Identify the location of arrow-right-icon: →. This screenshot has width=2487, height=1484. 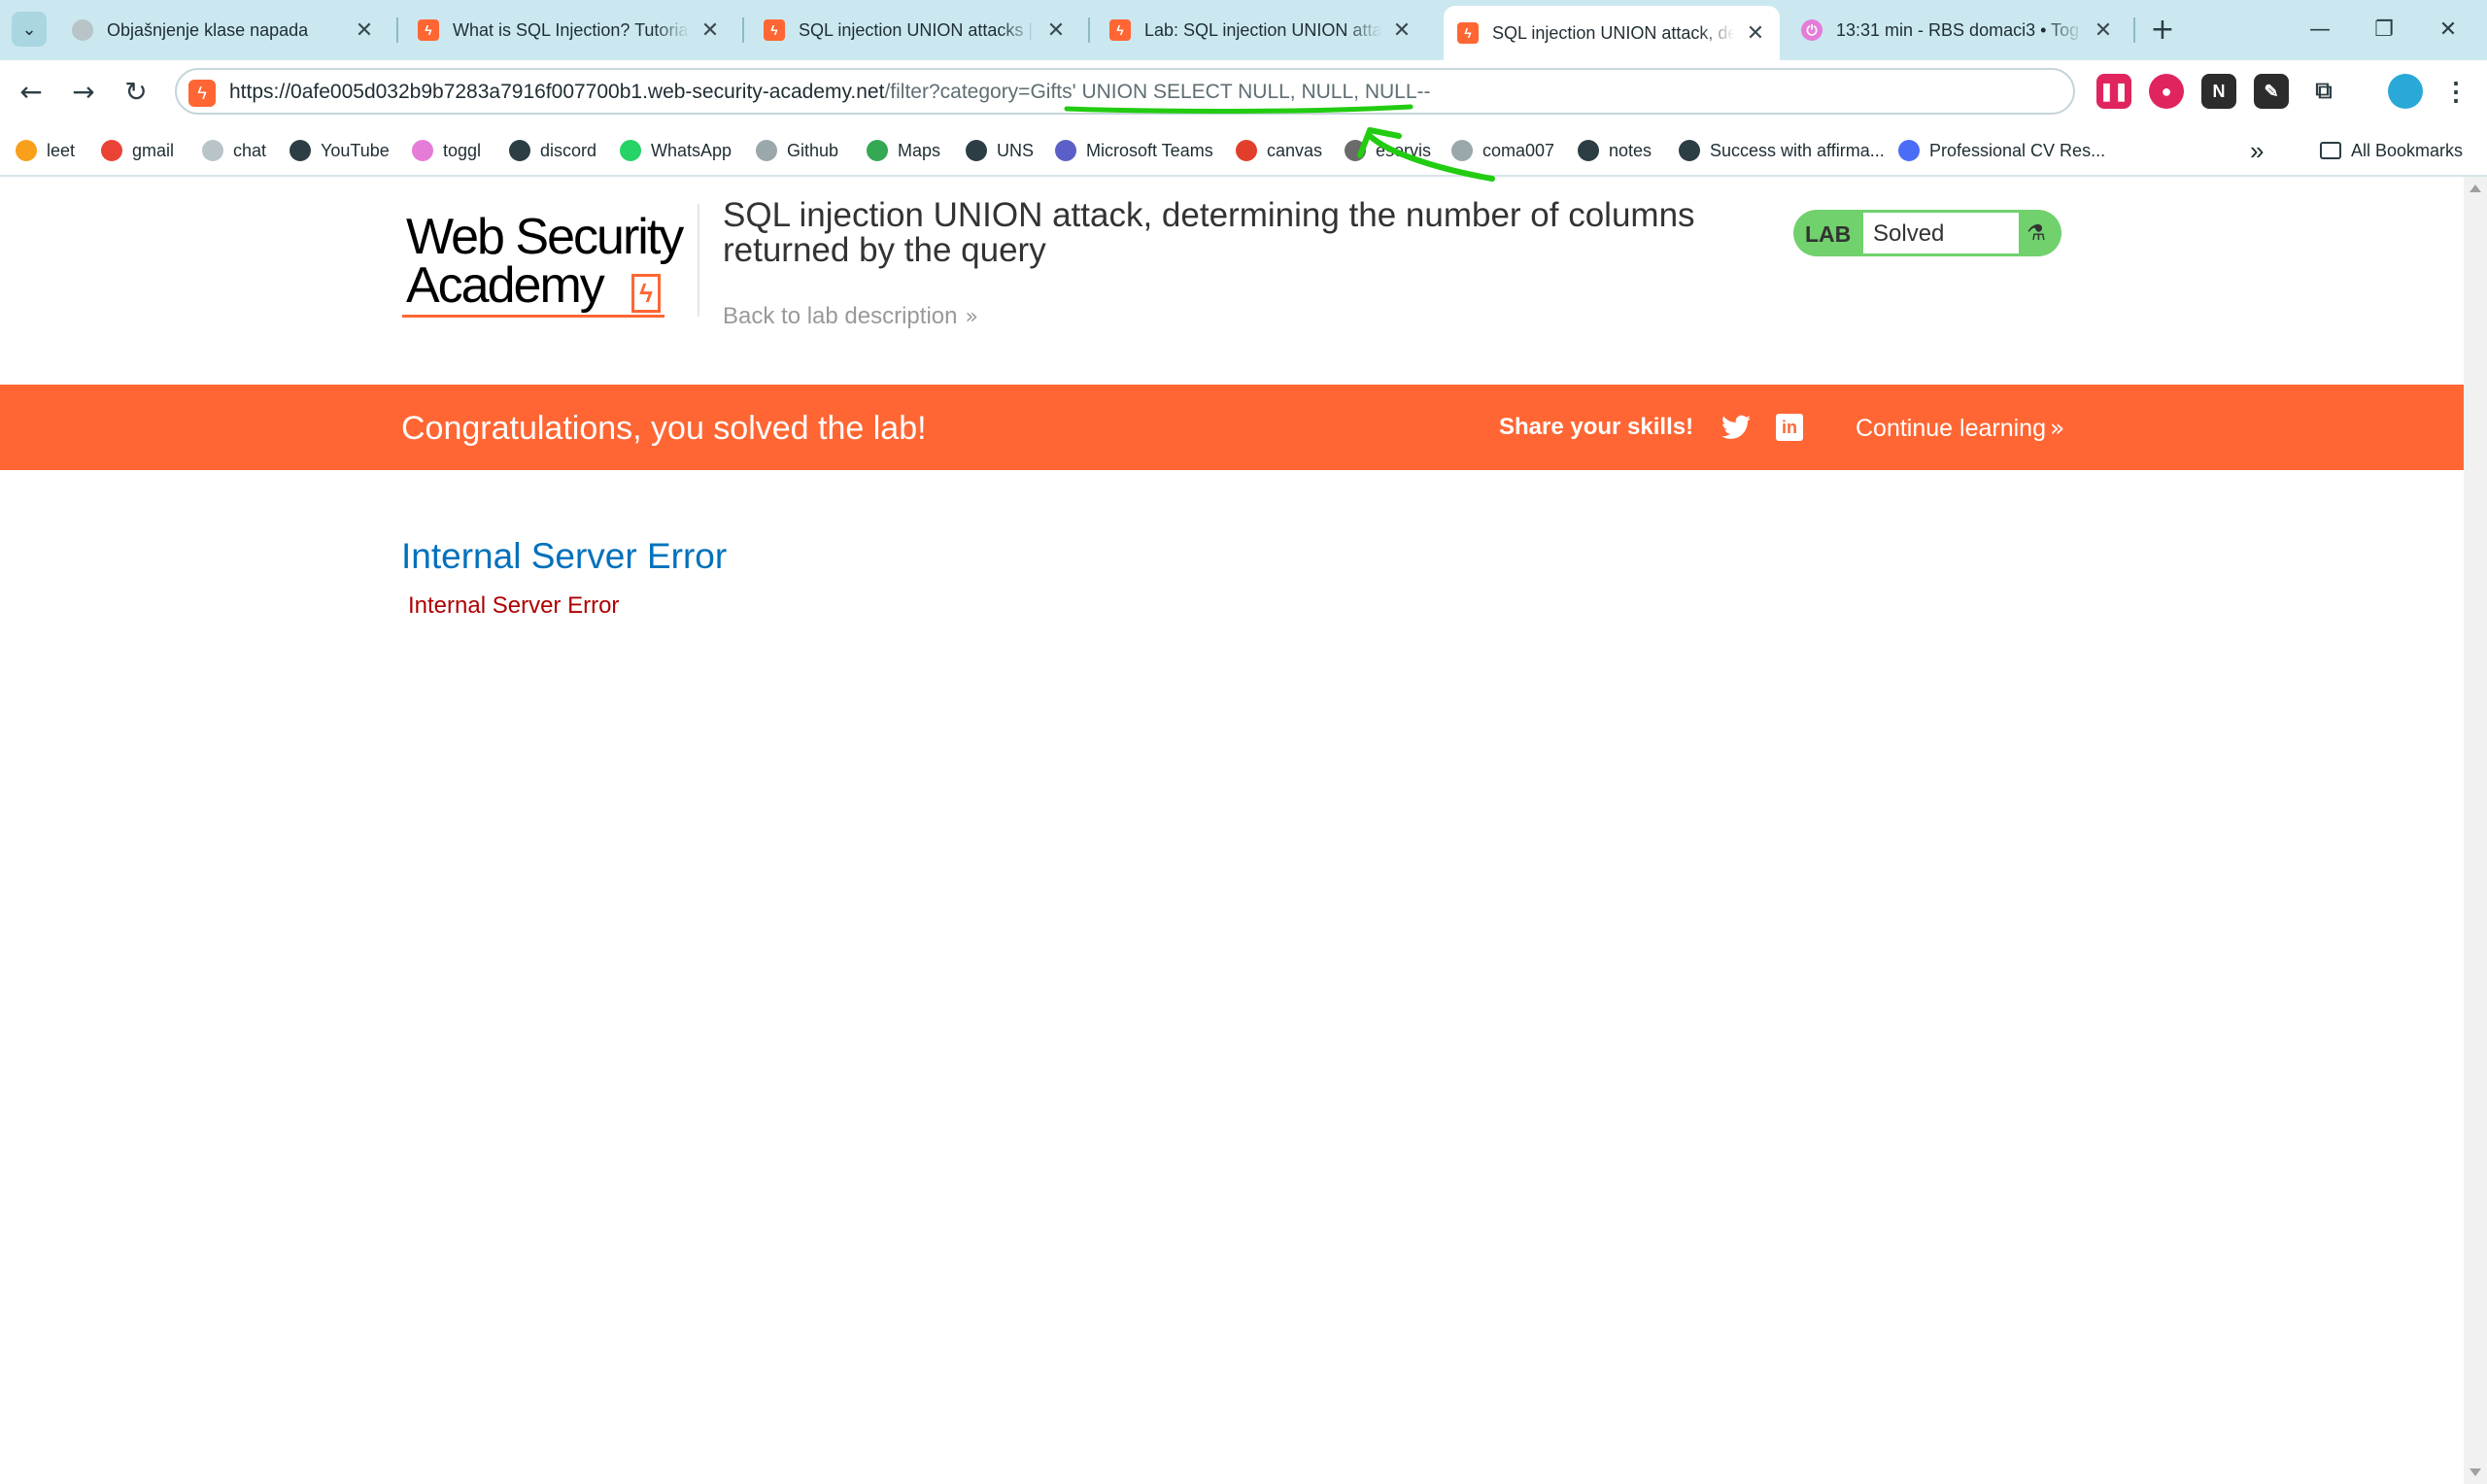
(83, 92).